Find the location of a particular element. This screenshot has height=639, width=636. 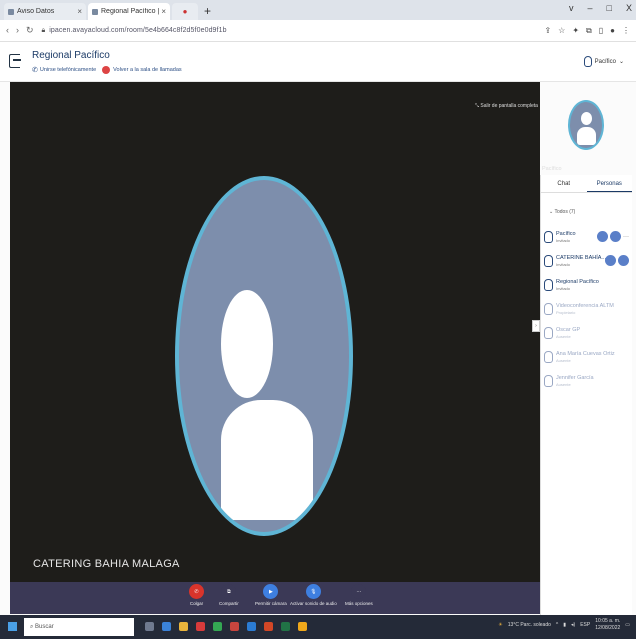

new-tab-button: + is located at coordinates (207, 11).